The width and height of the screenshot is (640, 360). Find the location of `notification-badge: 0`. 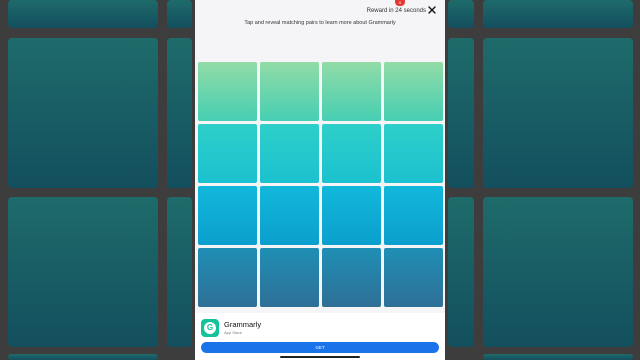

notification-badge: 0 is located at coordinates (400, 3).